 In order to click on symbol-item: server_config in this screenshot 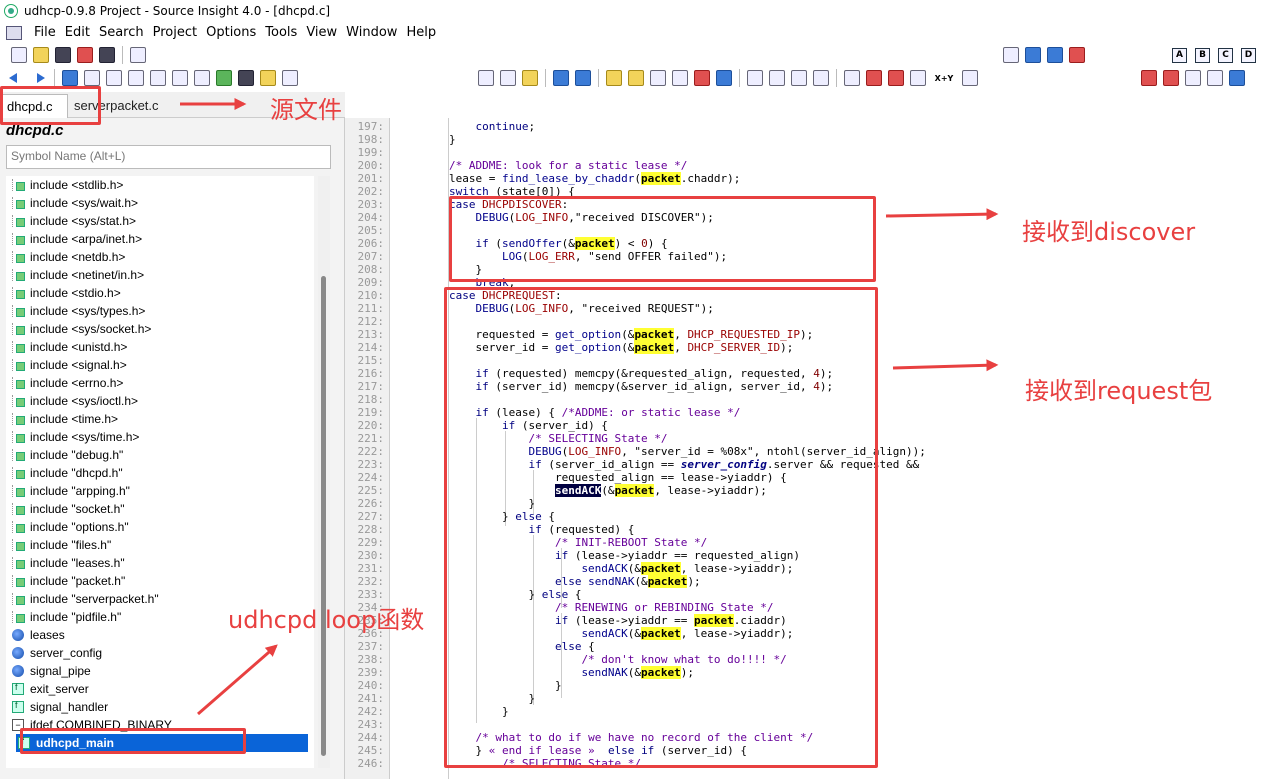, I will do `click(57, 653)`.